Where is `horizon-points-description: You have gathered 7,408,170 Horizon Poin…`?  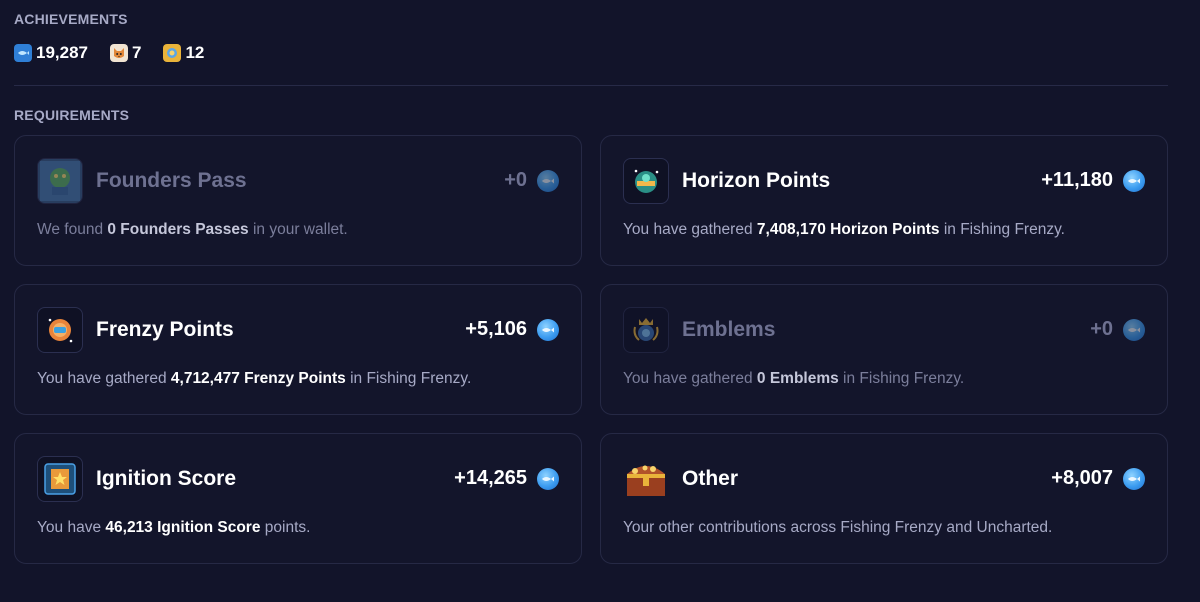
horizon-points-description: You have gathered 7,408,170 Horizon Poin… is located at coordinates (844, 229).